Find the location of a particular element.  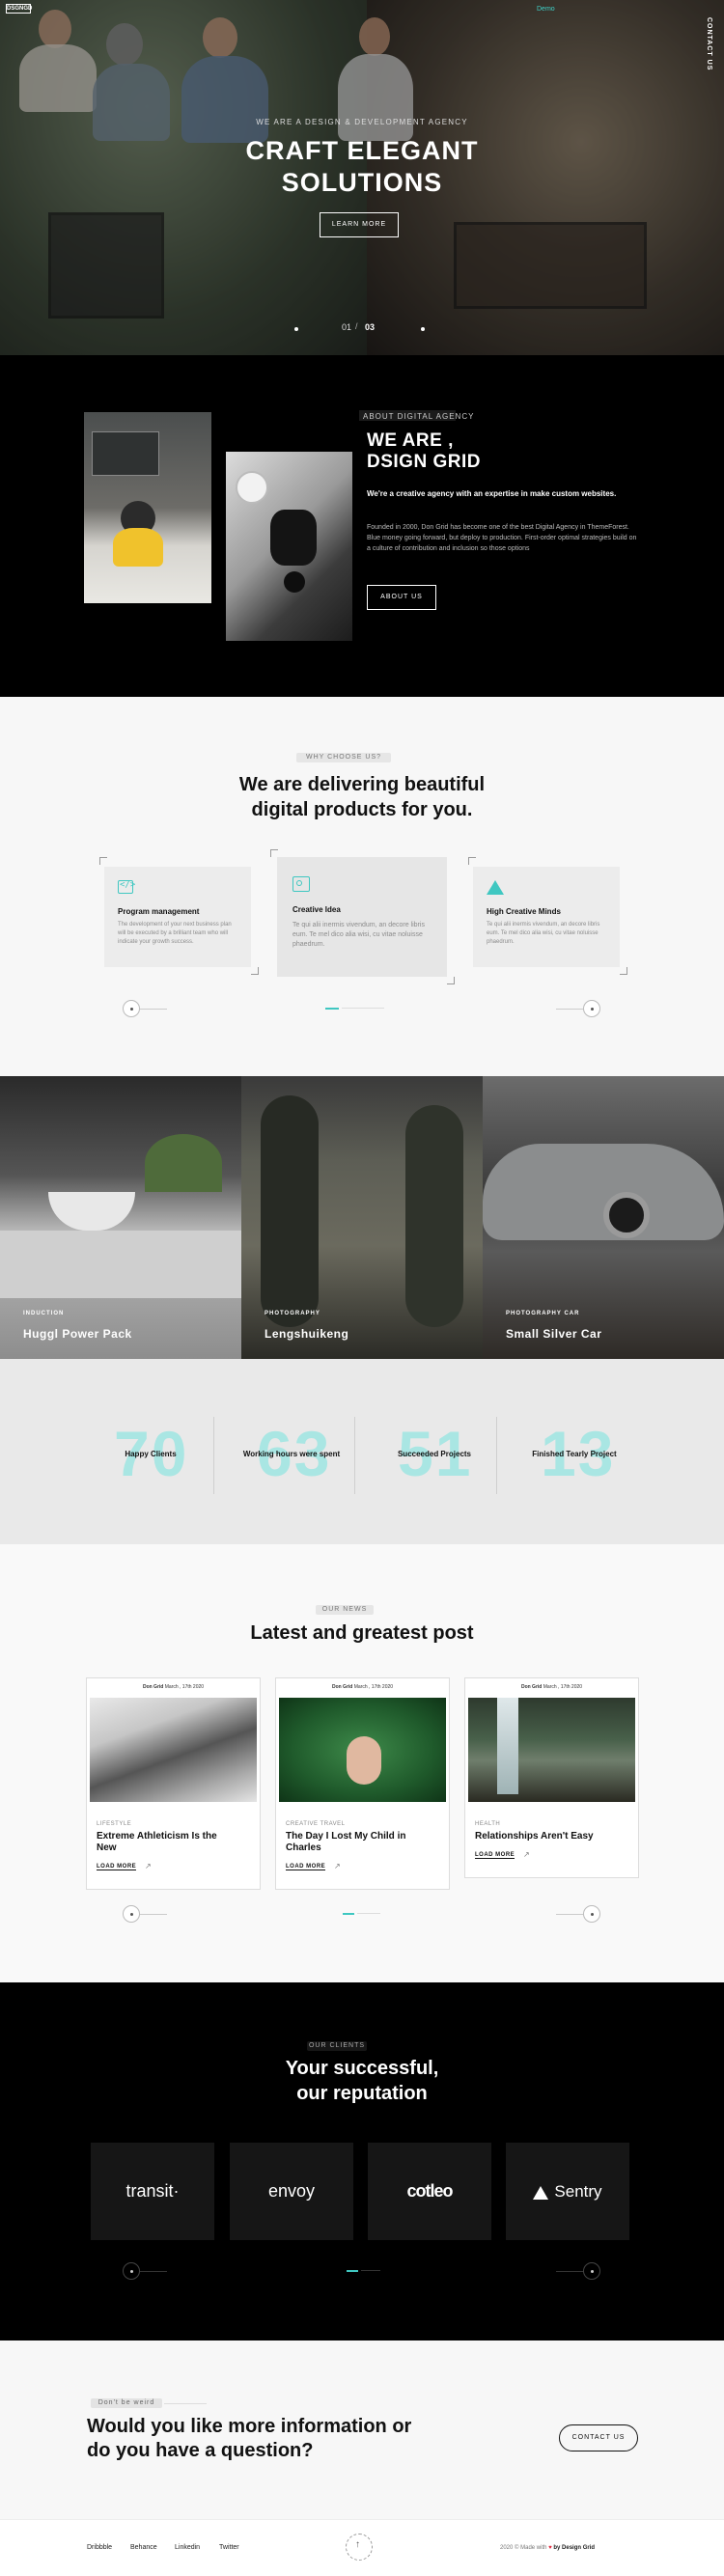

news-pagination is located at coordinates (369, 1913).